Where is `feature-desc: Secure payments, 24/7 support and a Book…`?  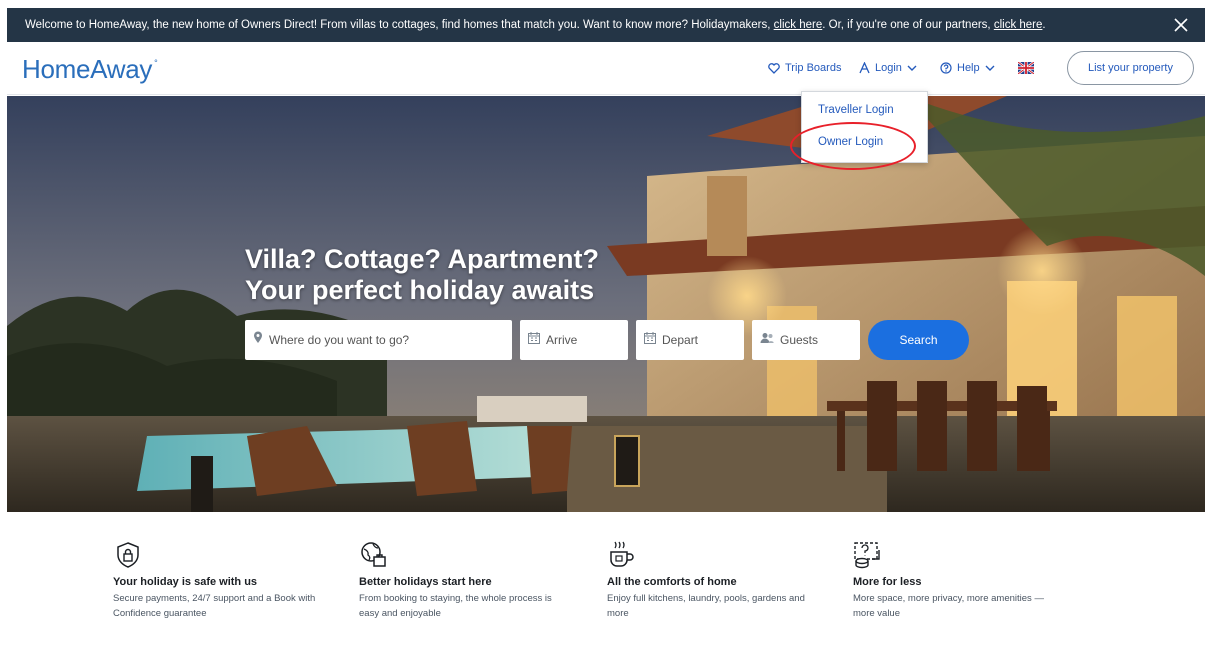 feature-desc: Secure payments, 24/7 support and a Book… is located at coordinates (223, 606).